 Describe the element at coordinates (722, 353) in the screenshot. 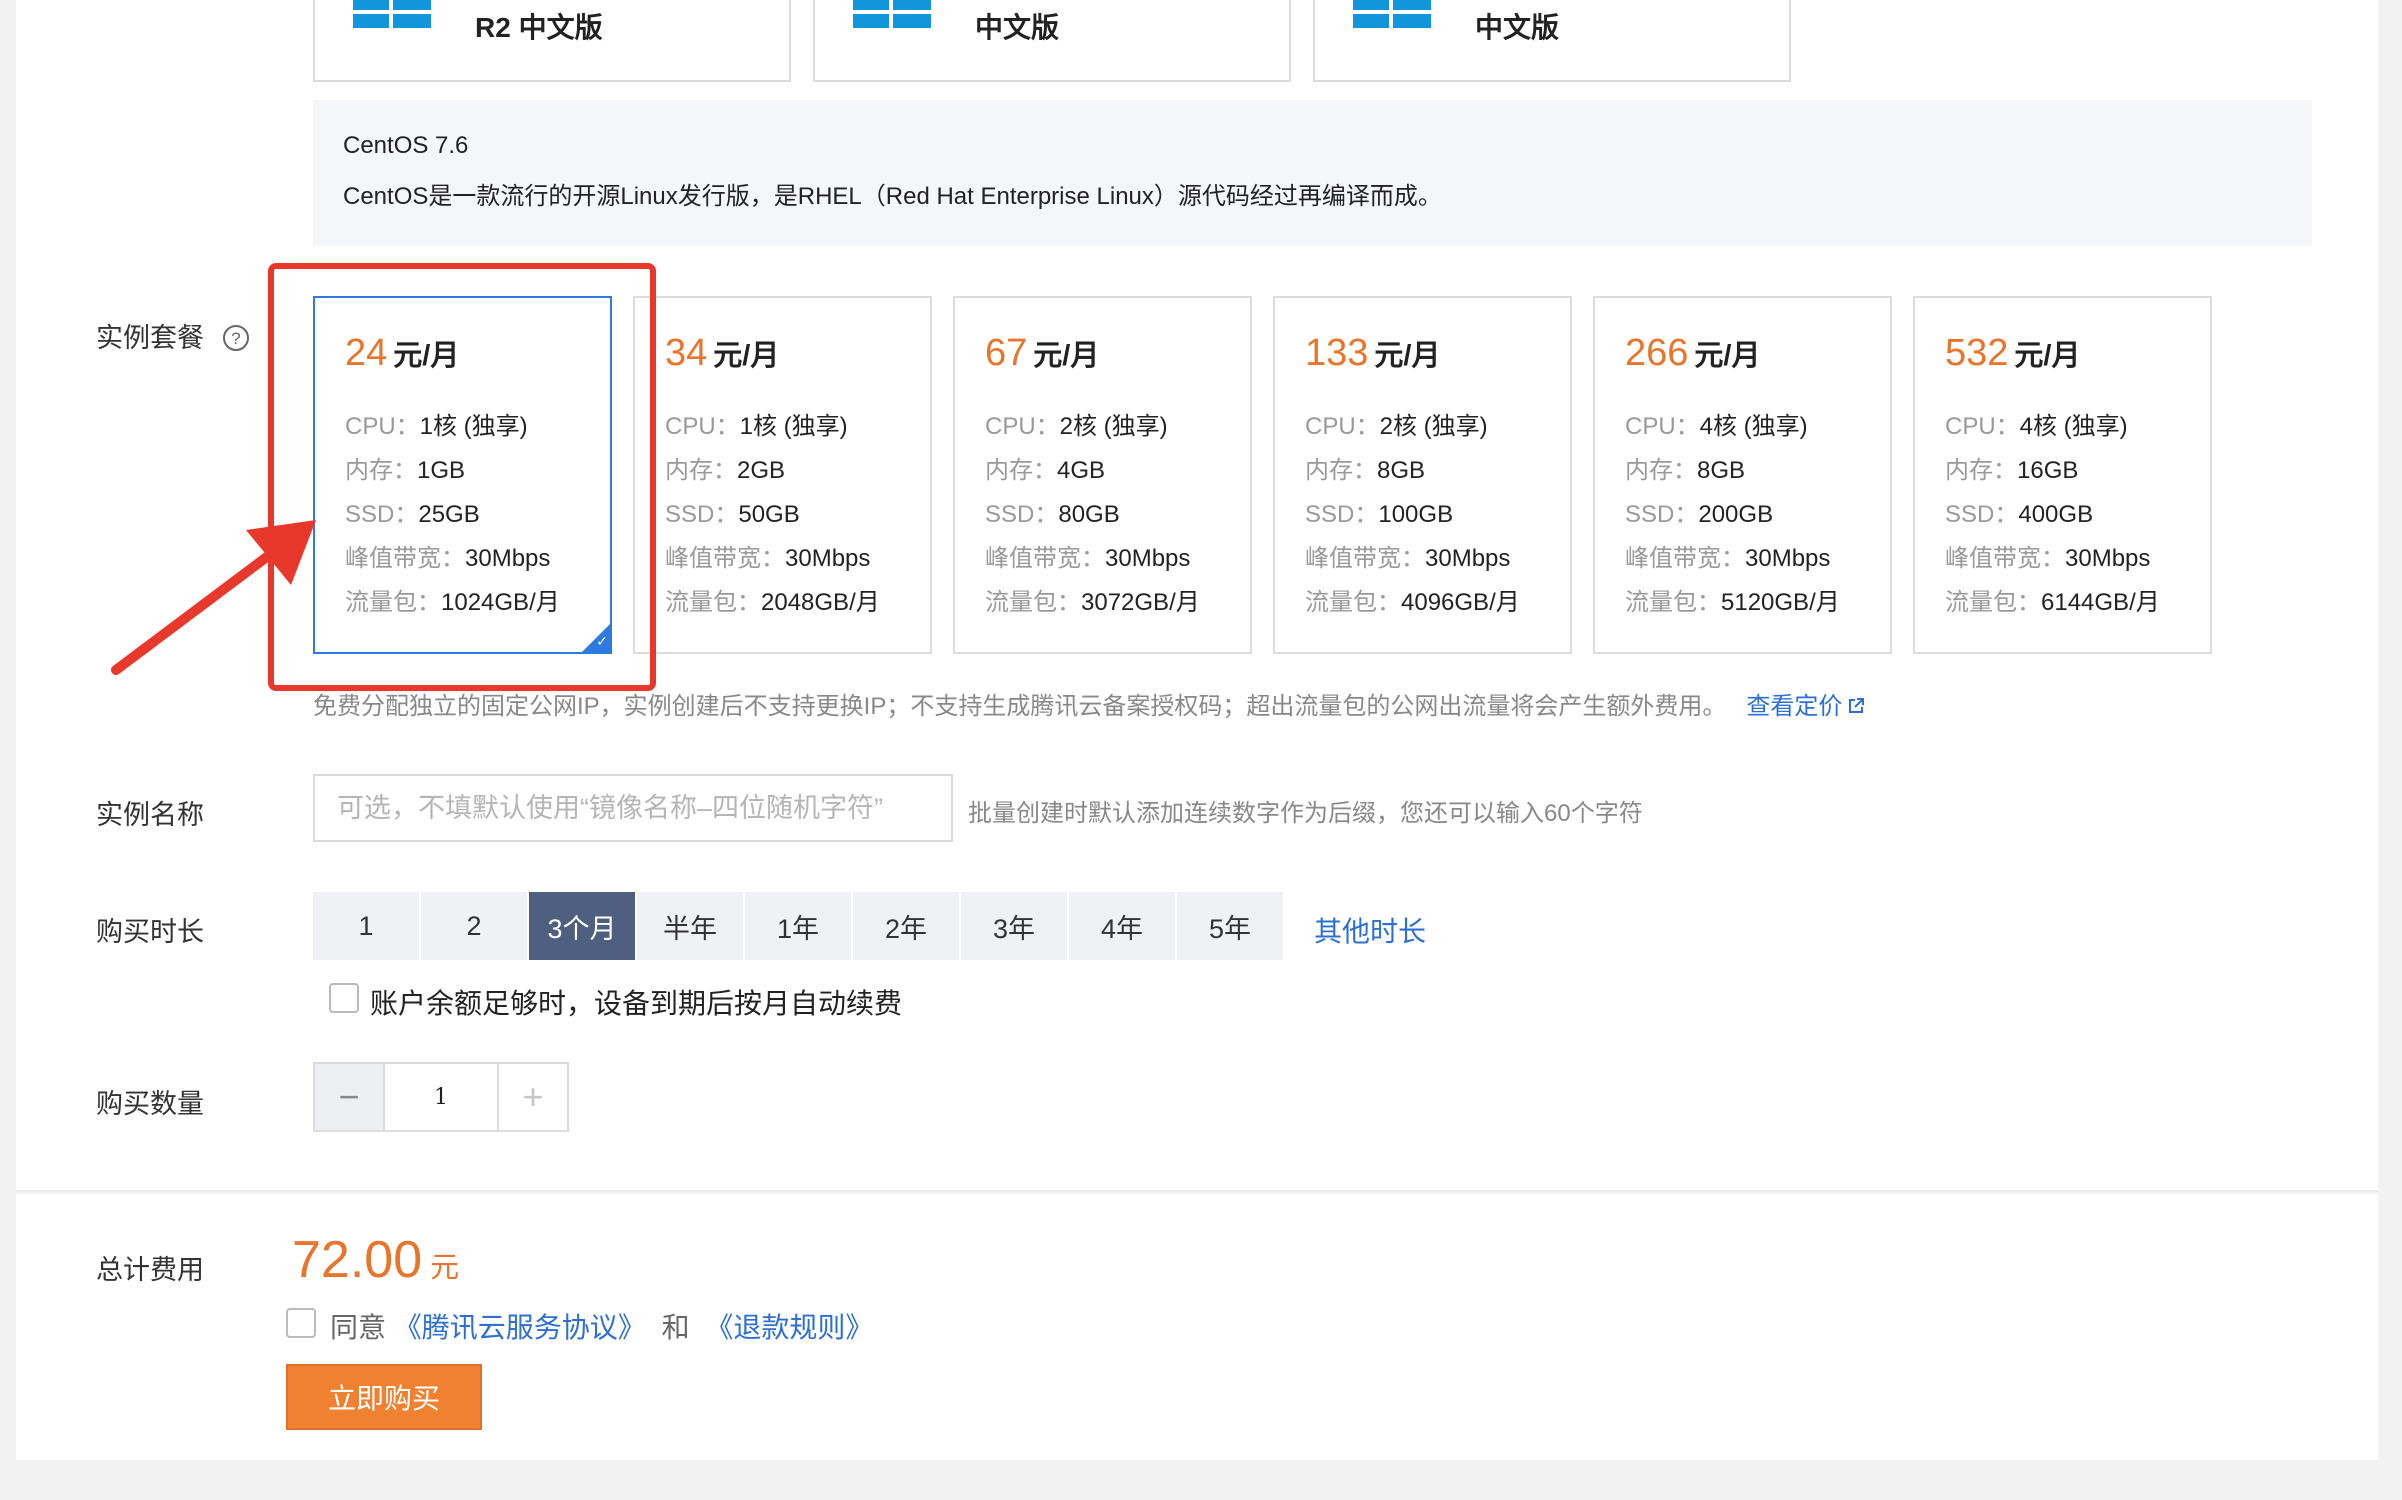

I see `plan-price: 34 元/月` at that location.